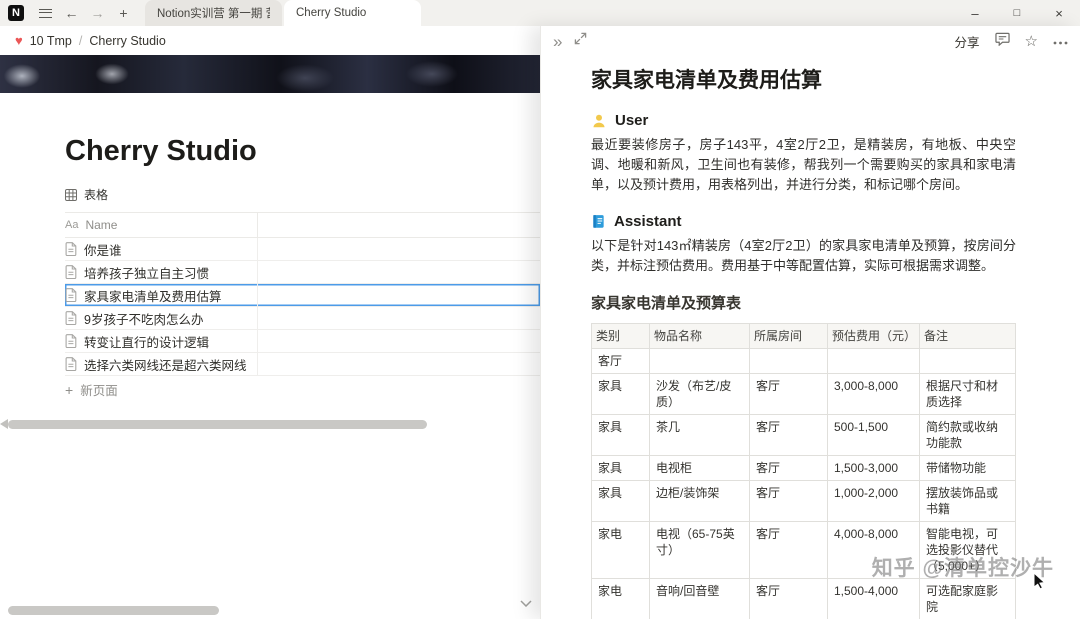 The height and width of the screenshot is (619, 1080). Describe the element at coordinates (103, 250) in the screenshot. I see `row-title: 你是谁` at that location.